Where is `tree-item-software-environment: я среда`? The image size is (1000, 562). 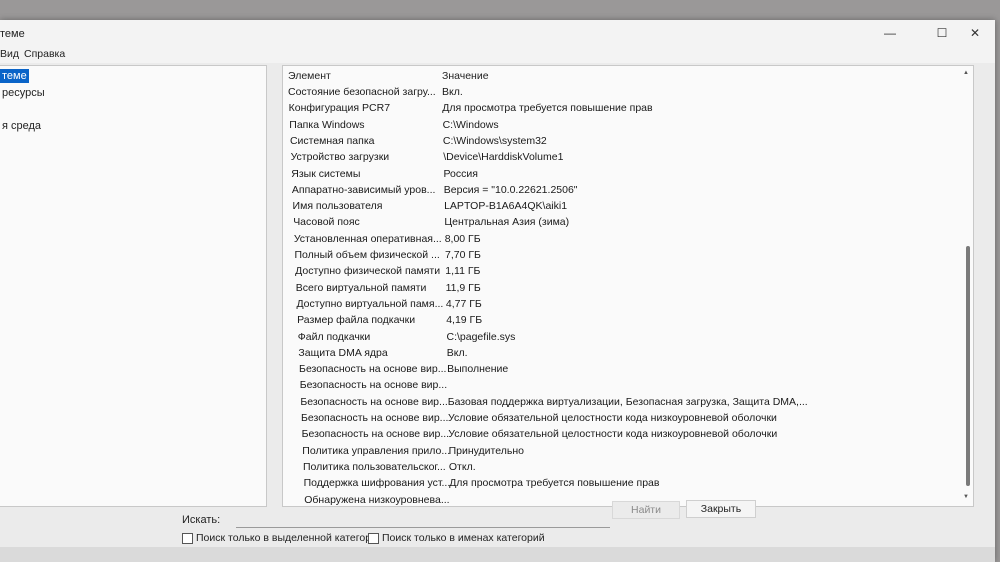 tree-item-software-environment: я среда is located at coordinates (21, 126).